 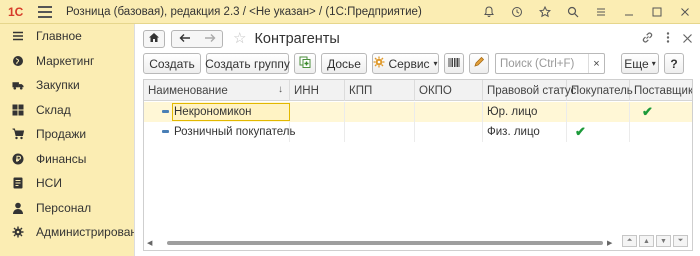 I want to click on favorite-star-icon: ☆, so click(x=239, y=39).